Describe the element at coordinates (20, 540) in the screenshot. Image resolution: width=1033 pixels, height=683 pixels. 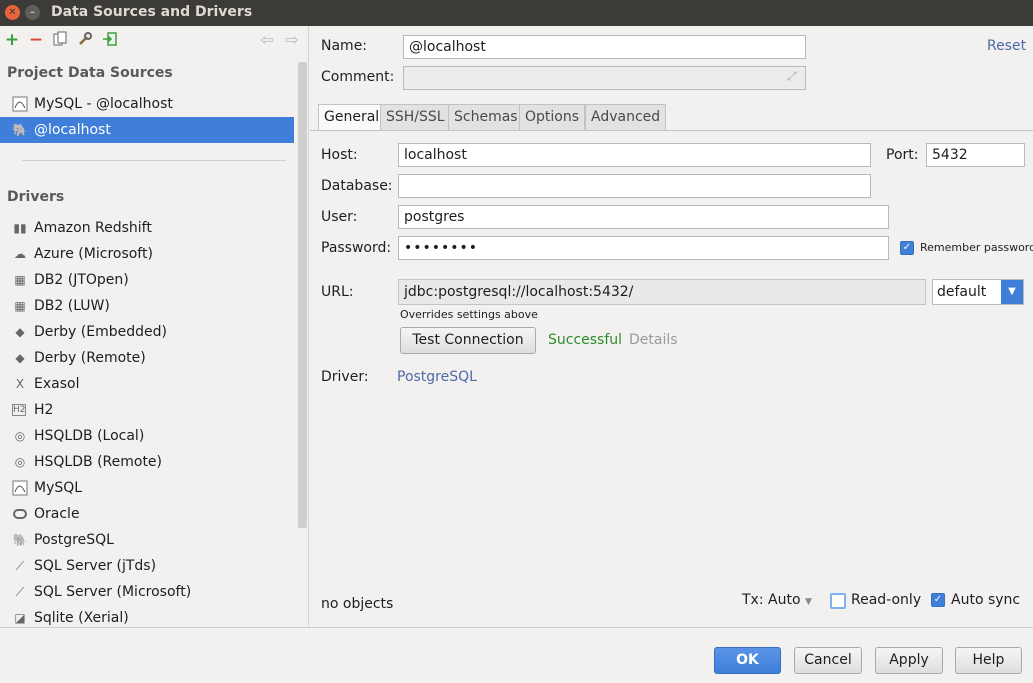
I see `postgresql-icon: 🐘` at that location.